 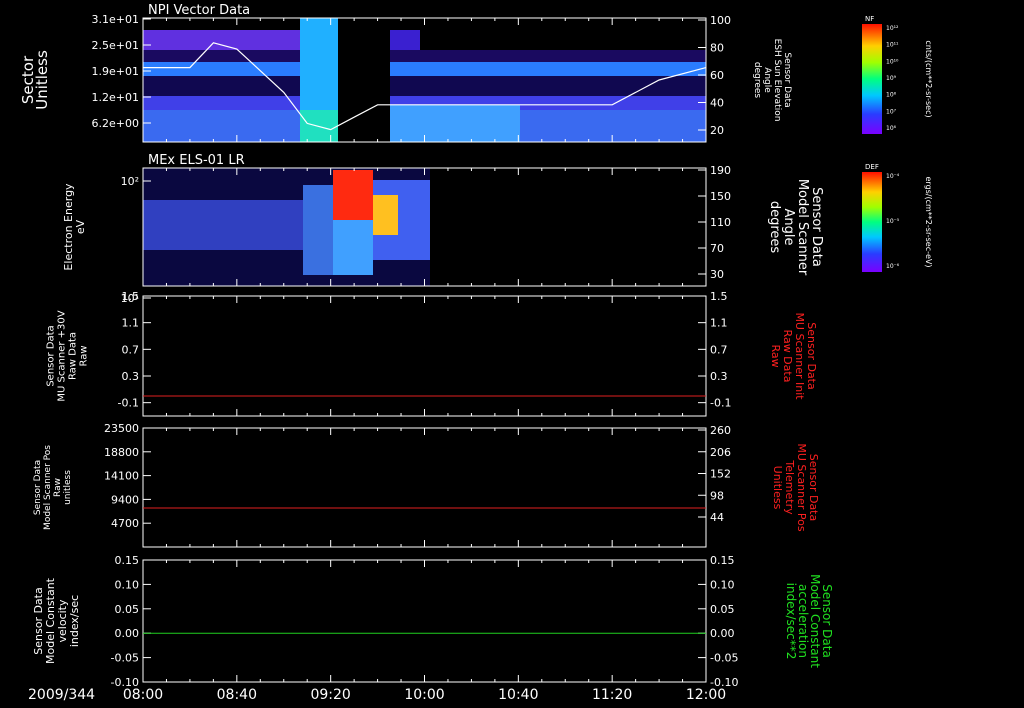 I want to click on colorbar-tick: 10¹¹, so click(x=892, y=45).